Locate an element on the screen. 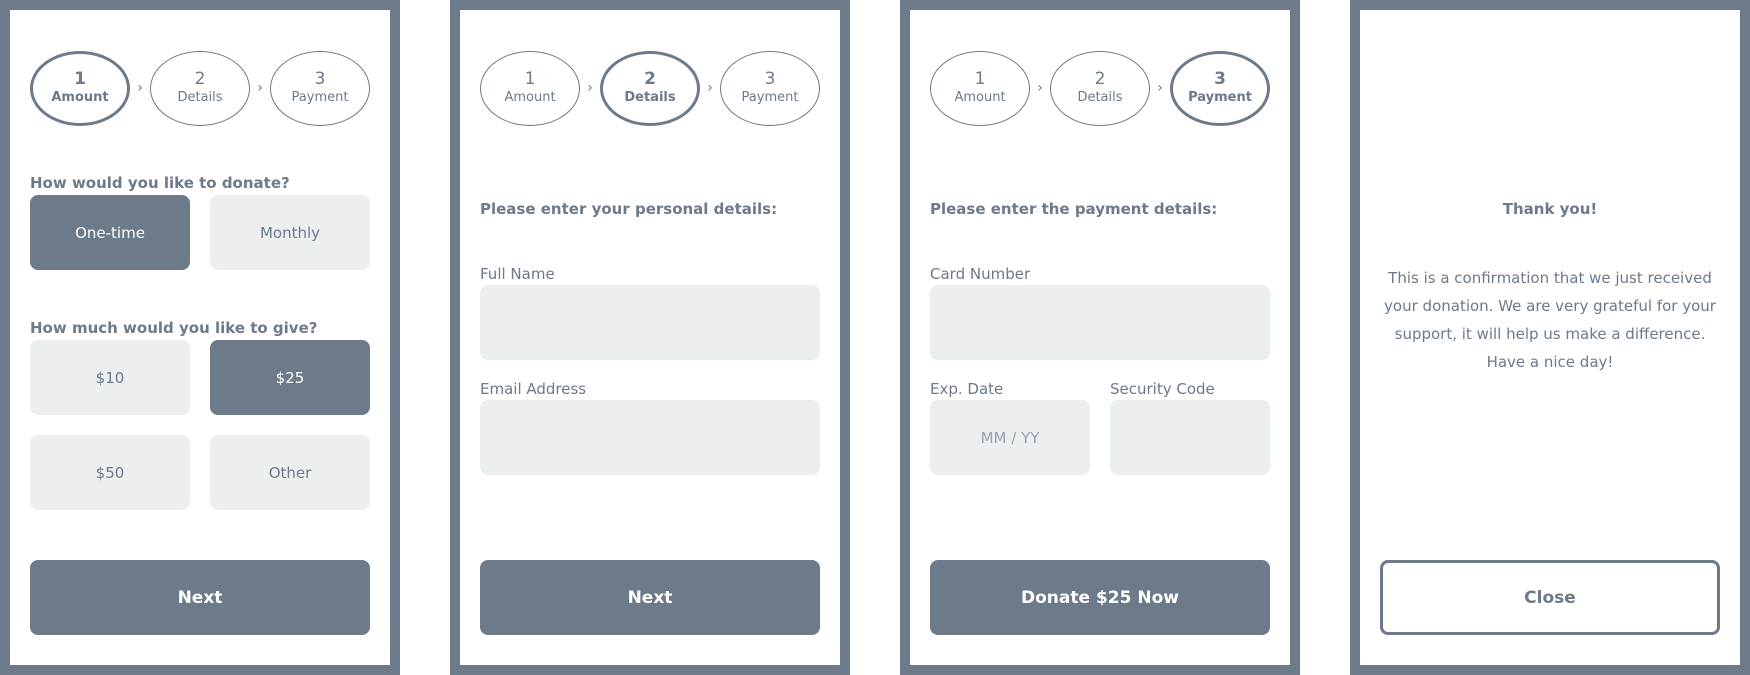 This screenshot has width=1750, height=675. amount-25-option: $25 is located at coordinates (290, 377).